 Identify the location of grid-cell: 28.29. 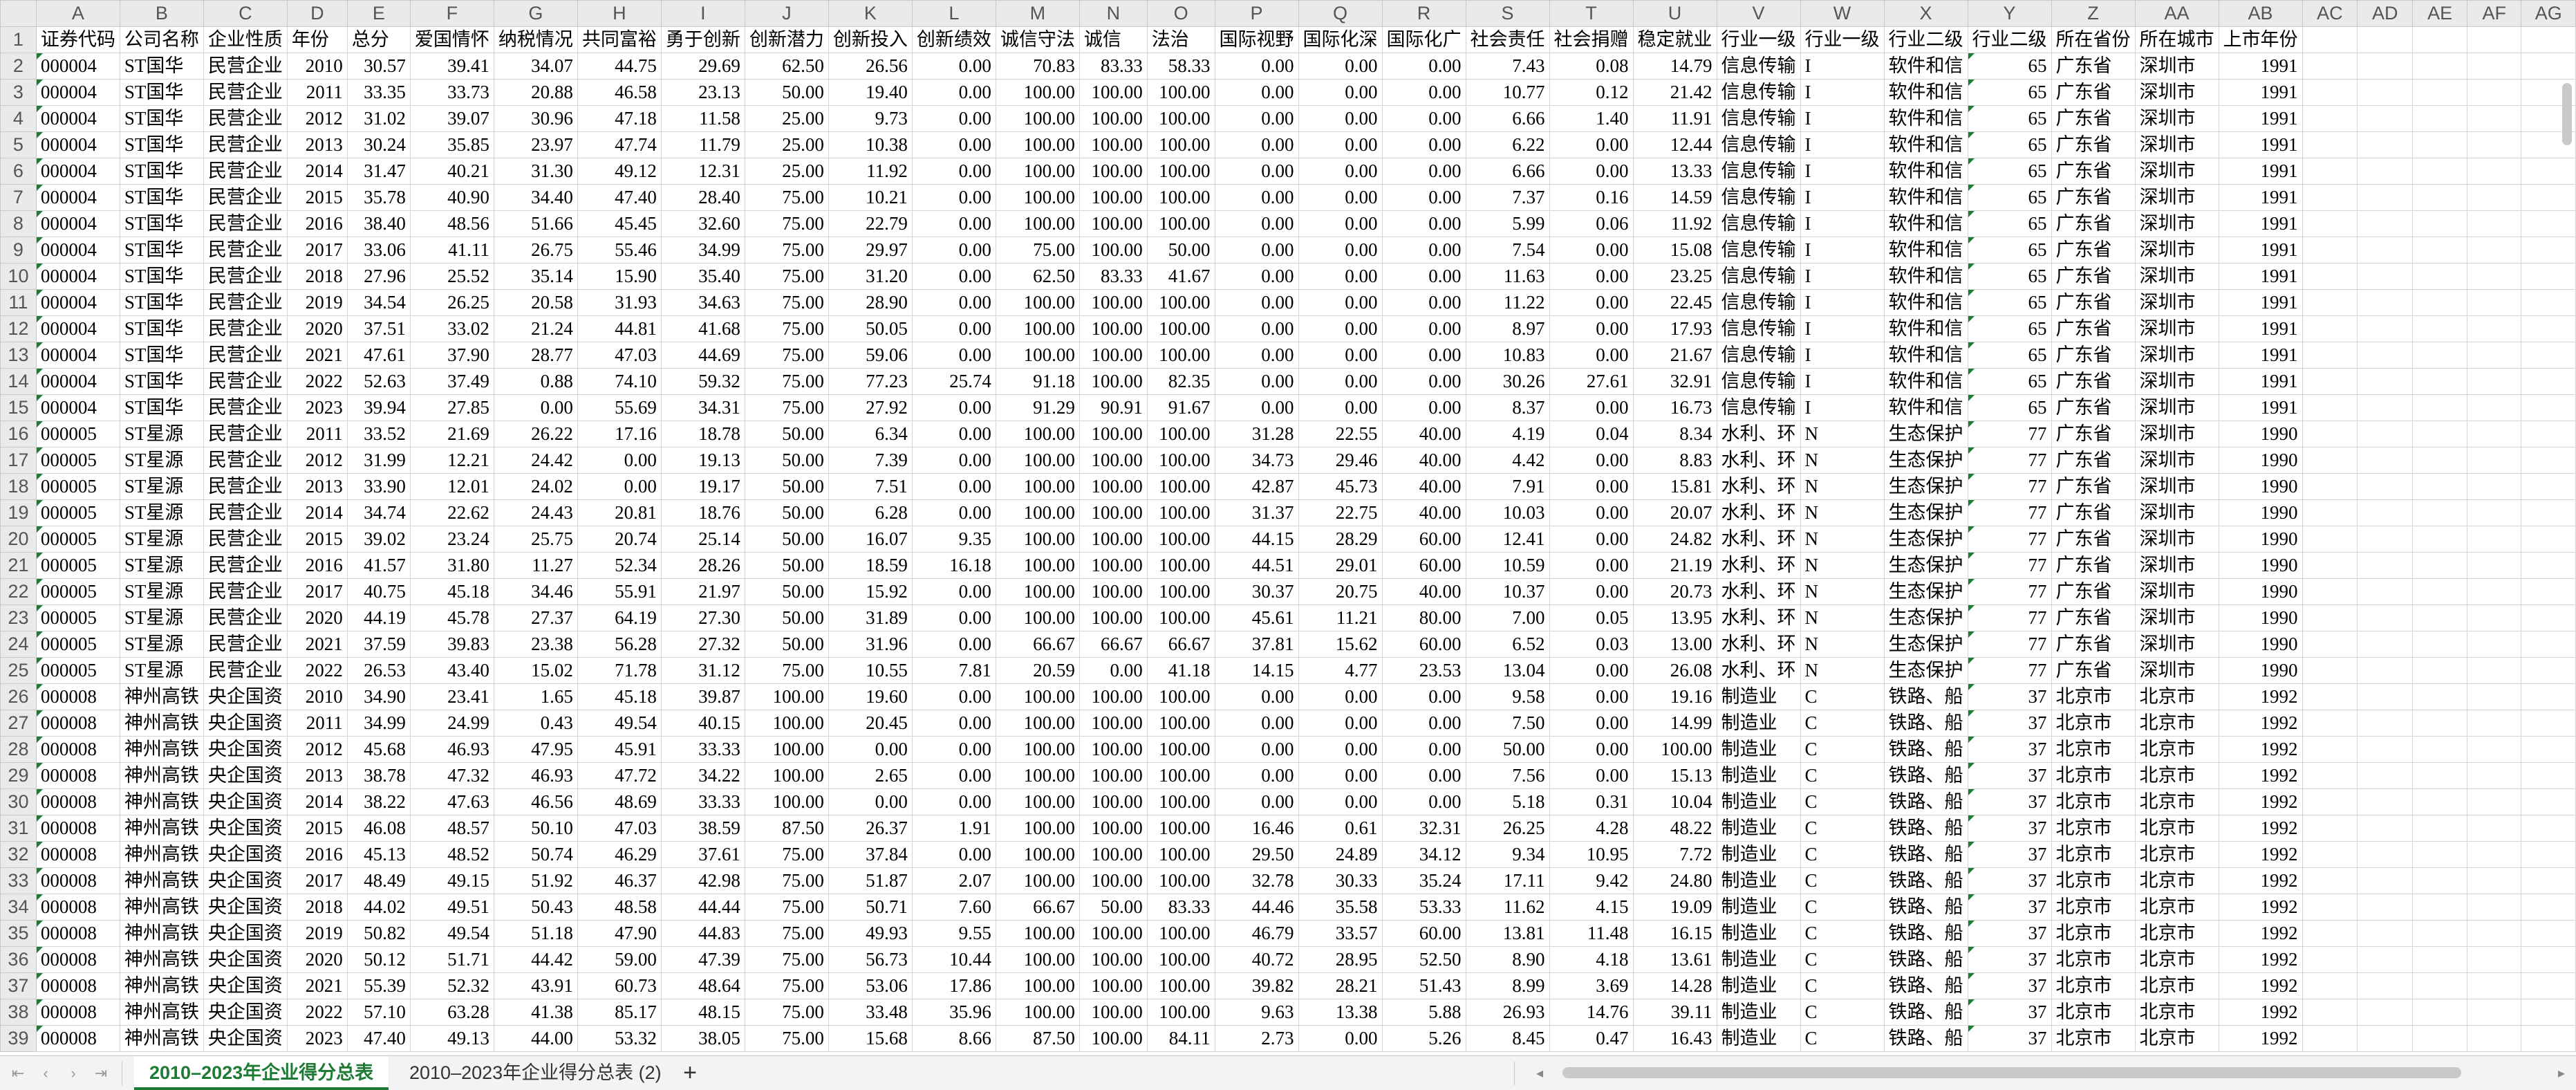
(1340, 539).